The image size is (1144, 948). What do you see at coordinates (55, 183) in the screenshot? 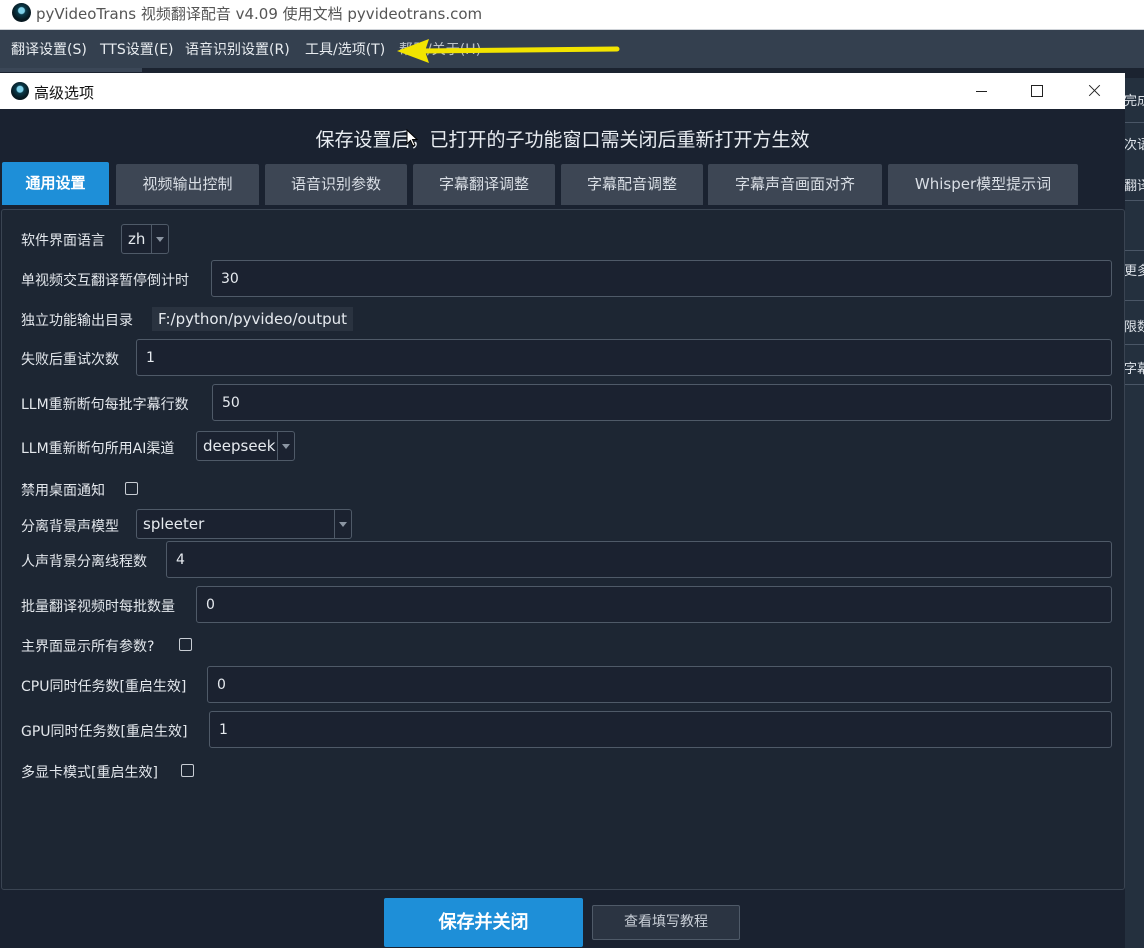
I see `tab-general: 通用设置` at bounding box center [55, 183].